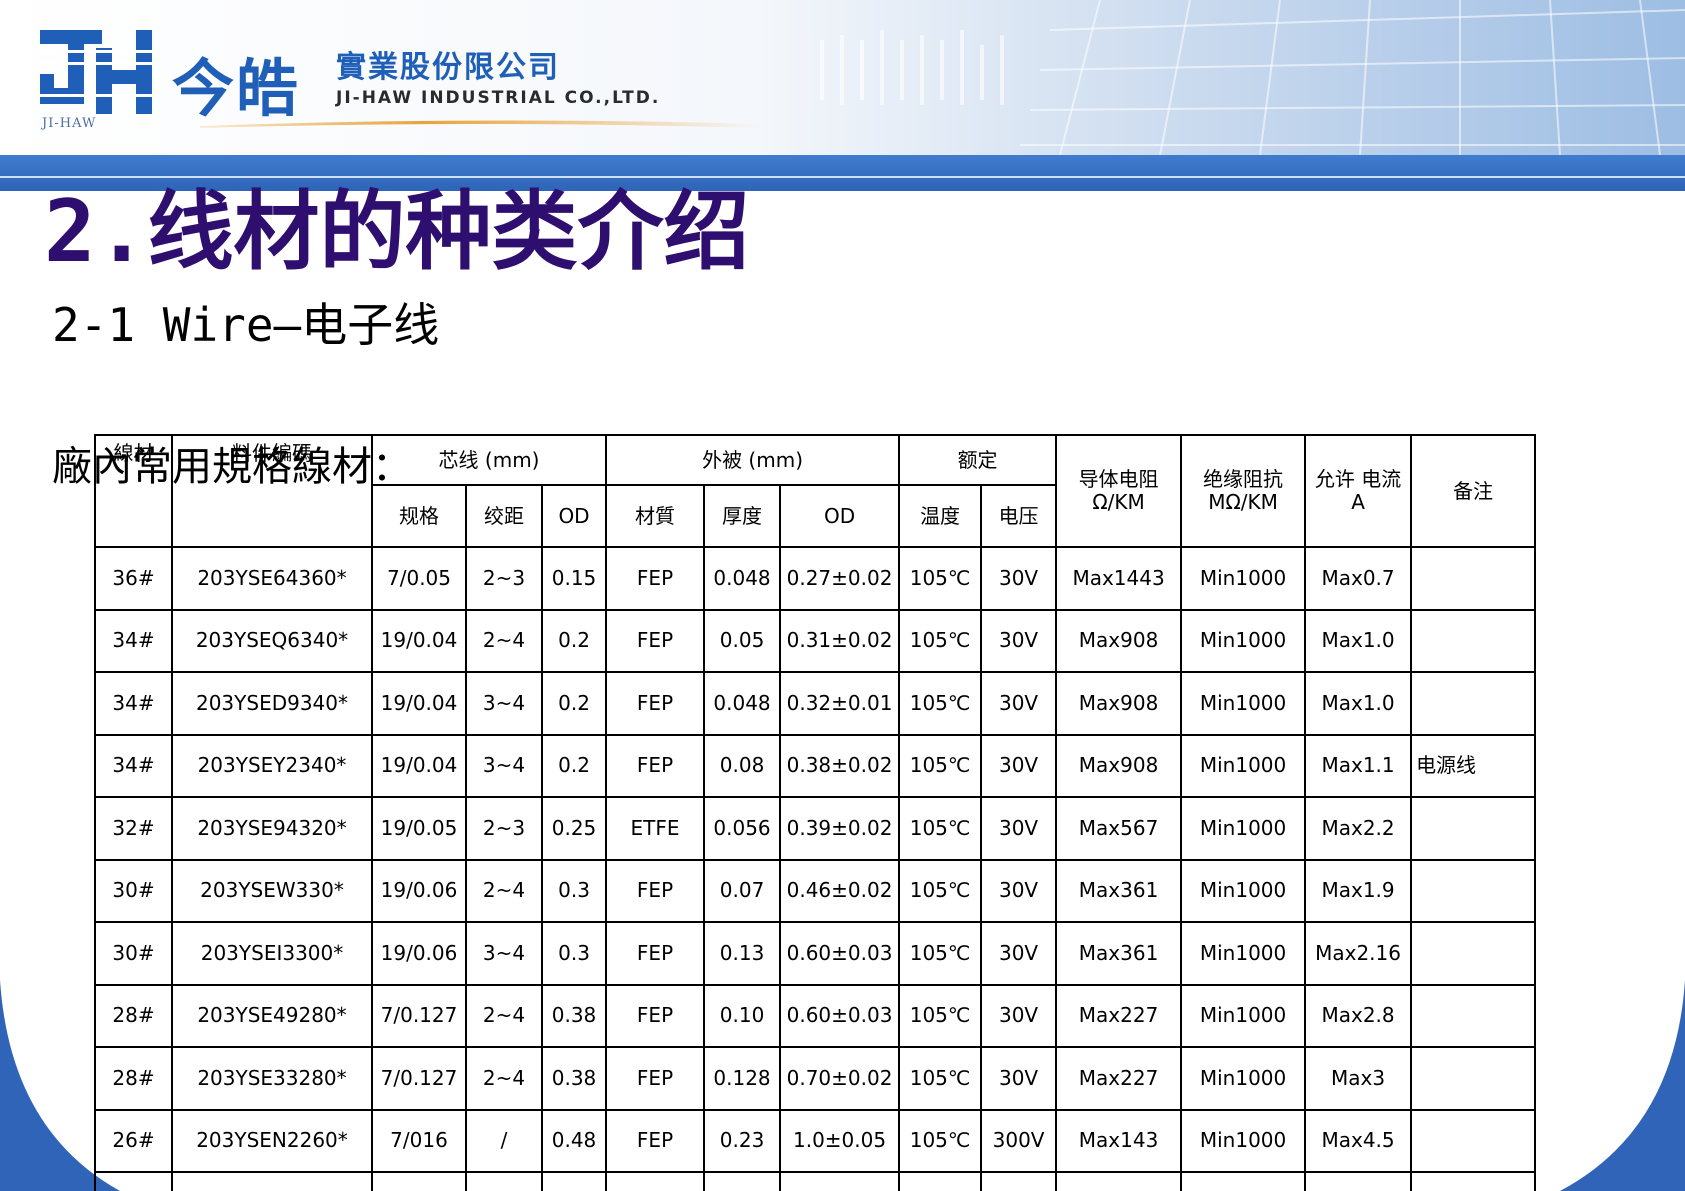  What do you see at coordinates (99, 72) in the screenshot?
I see `jh-logo-icon` at bounding box center [99, 72].